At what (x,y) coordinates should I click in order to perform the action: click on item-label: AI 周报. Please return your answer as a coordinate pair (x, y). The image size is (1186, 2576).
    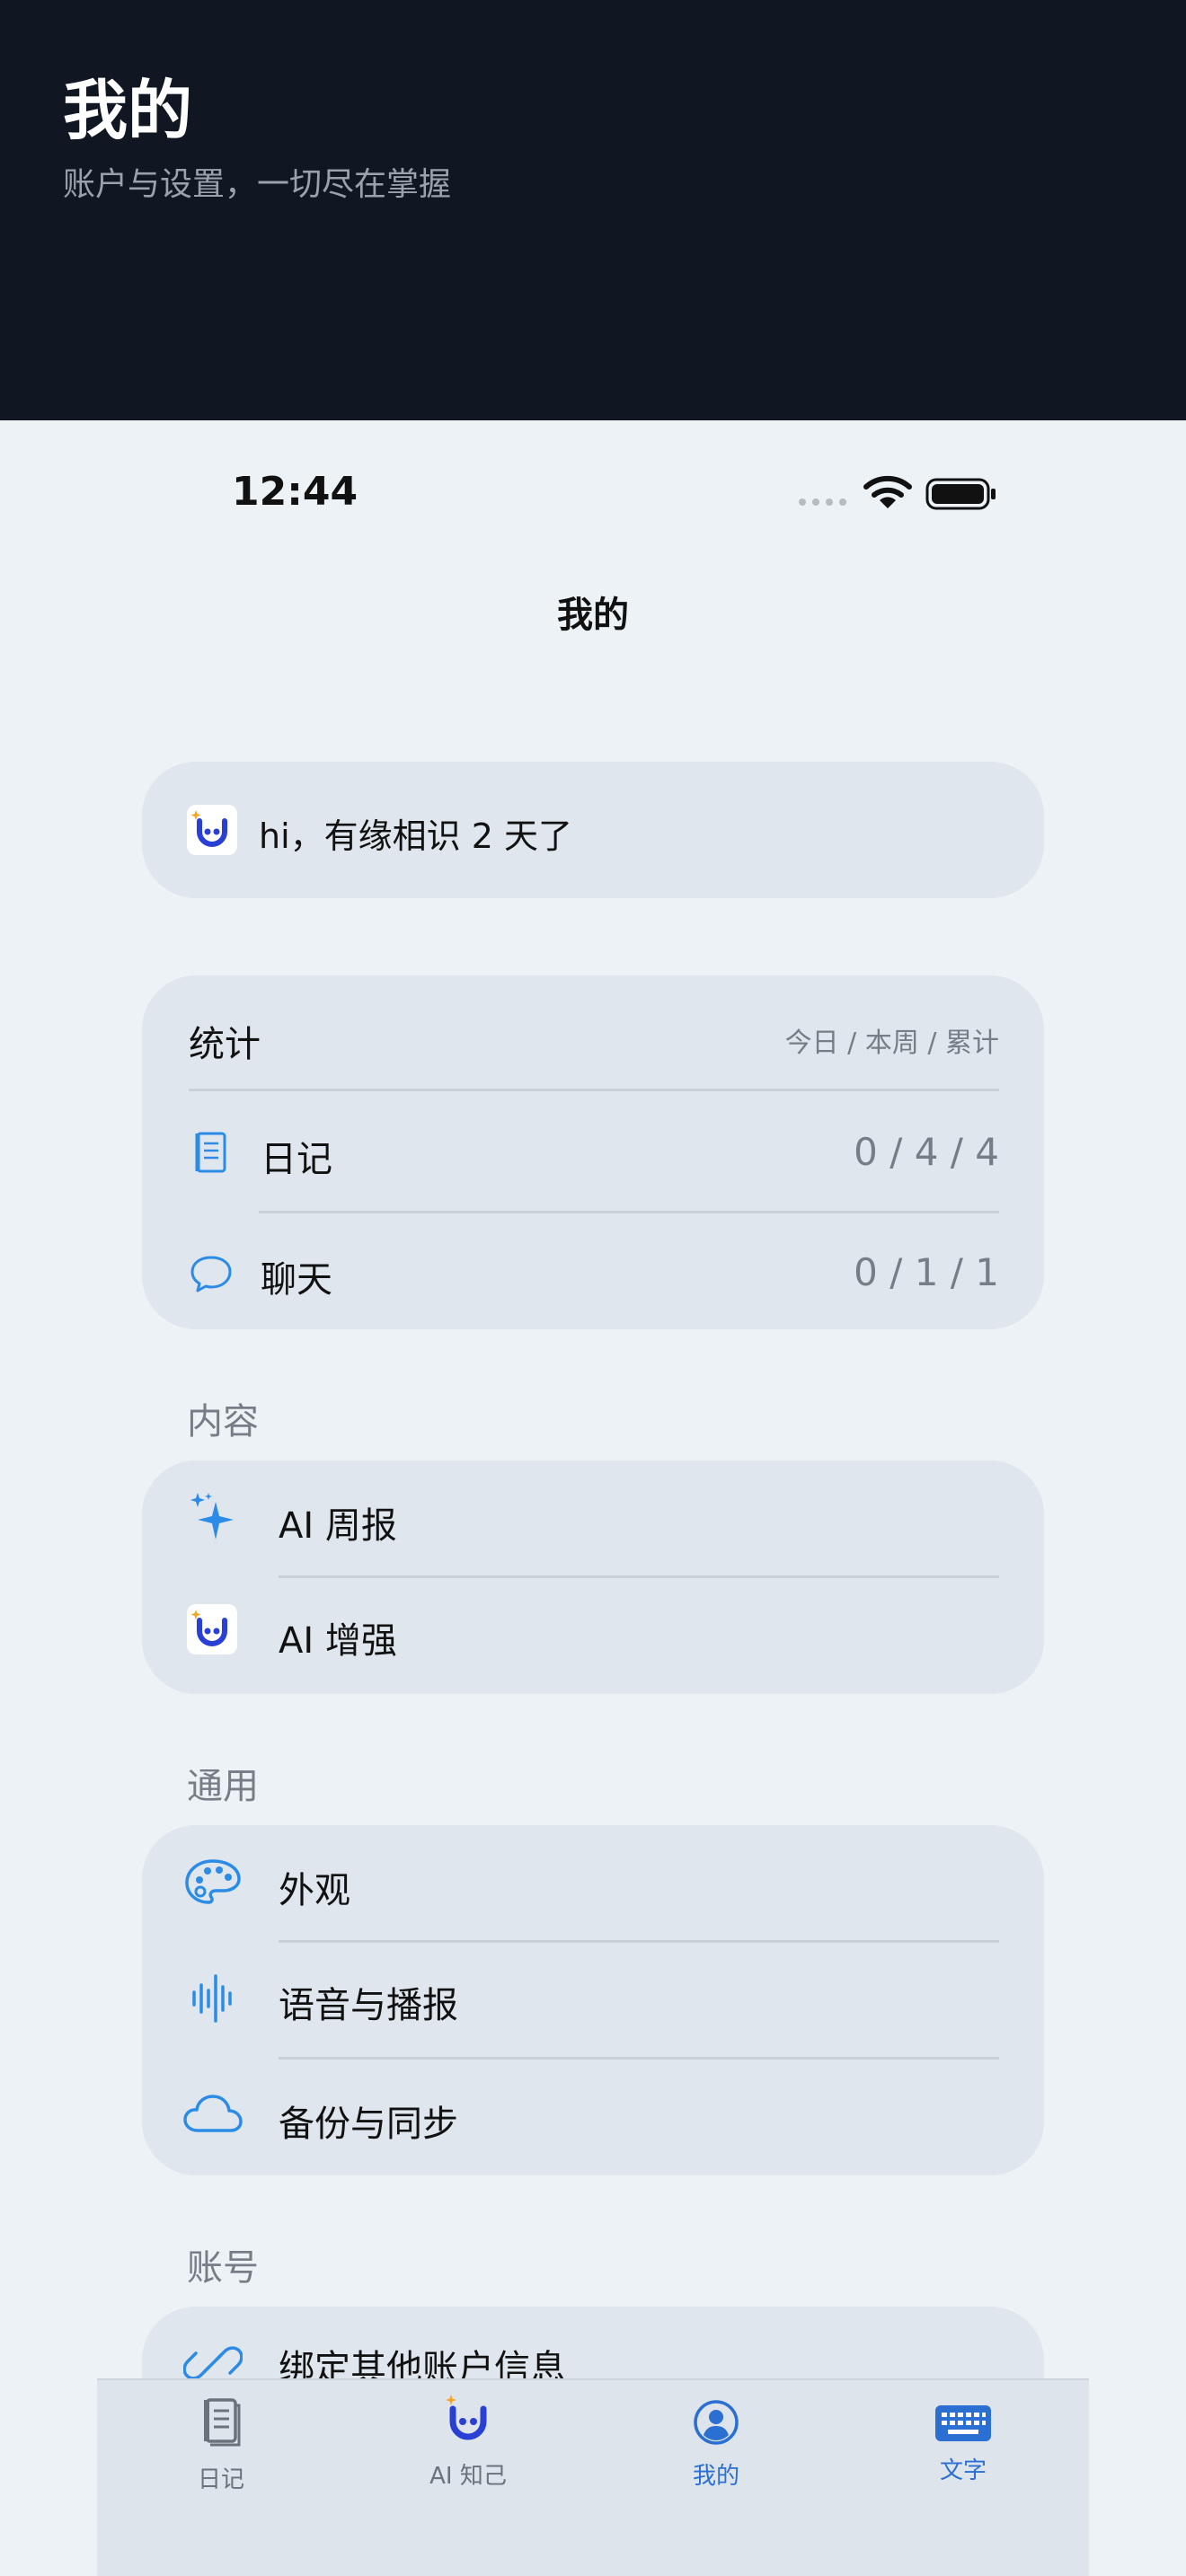
    Looking at the image, I should click on (338, 1526).